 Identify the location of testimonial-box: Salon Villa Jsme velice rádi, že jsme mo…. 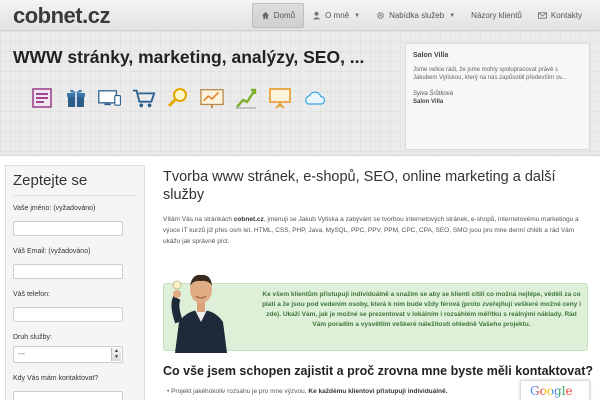
(497, 96).